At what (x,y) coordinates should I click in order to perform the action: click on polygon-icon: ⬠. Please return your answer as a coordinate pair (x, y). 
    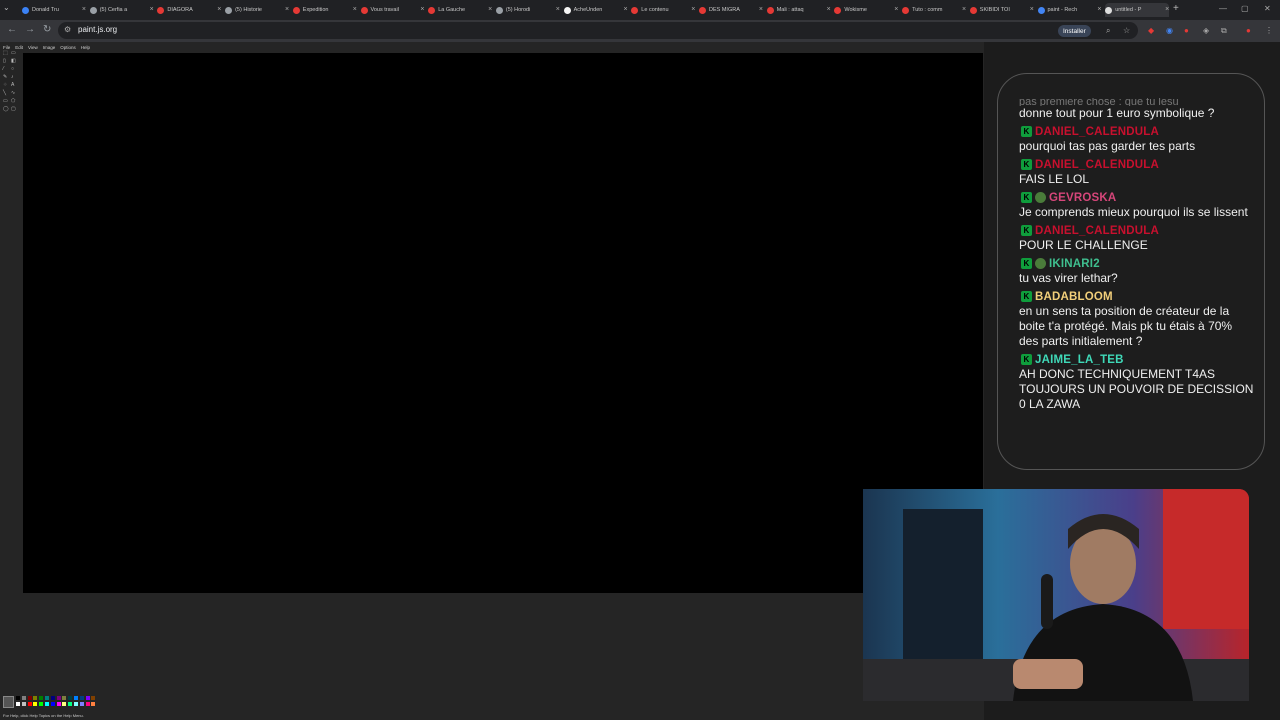
    Looking at the image, I should click on (13, 101).